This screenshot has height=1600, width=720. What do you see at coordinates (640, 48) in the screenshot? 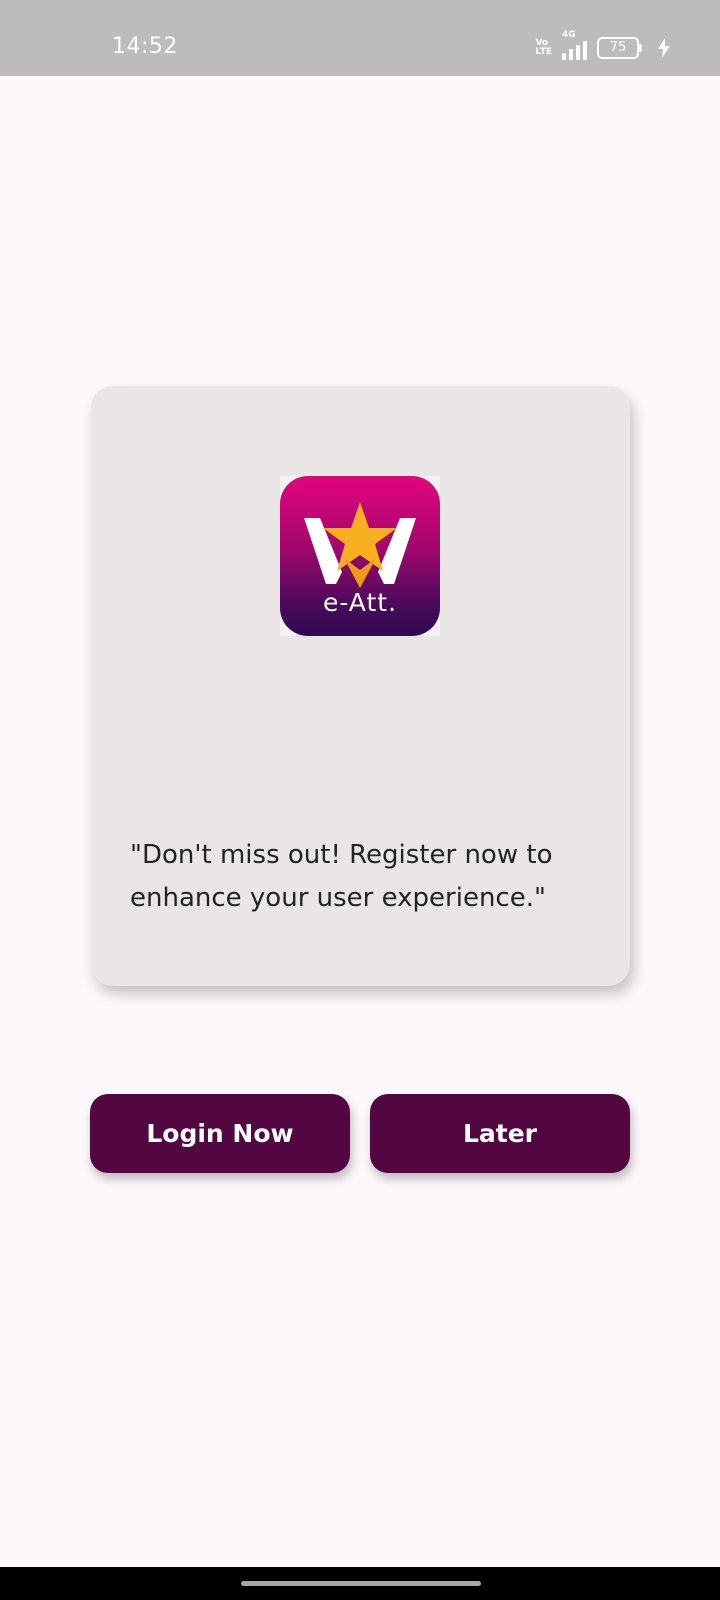
I see `battery-tip` at bounding box center [640, 48].